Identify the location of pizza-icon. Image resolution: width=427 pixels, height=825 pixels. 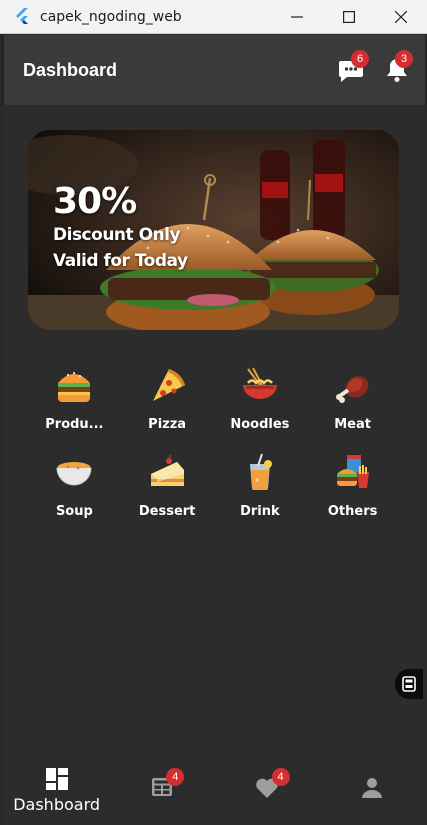
(167, 385).